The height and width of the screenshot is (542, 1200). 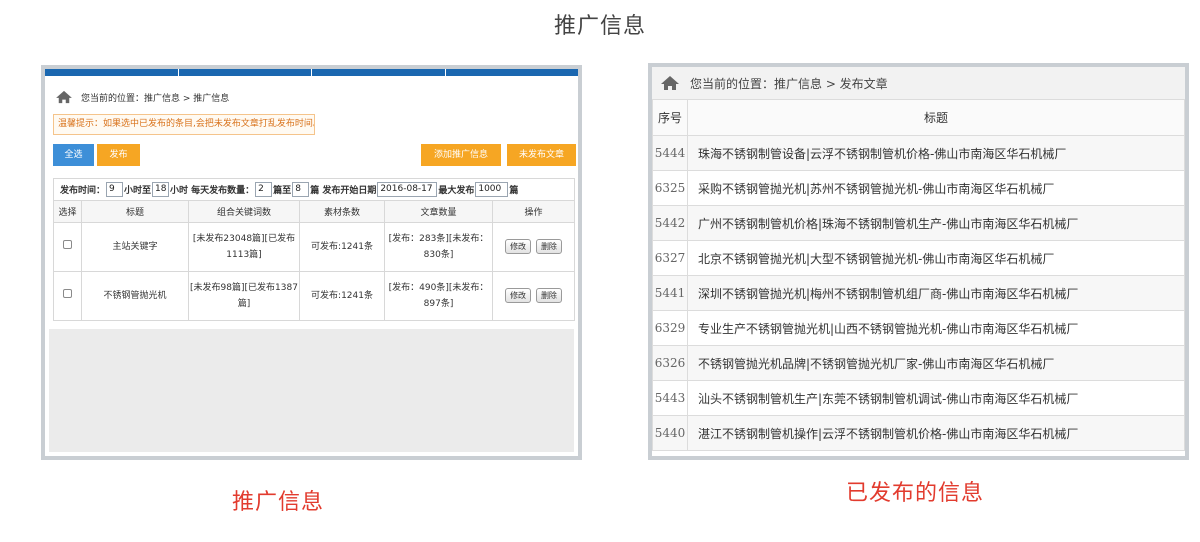 What do you see at coordinates (533, 211) in the screenshot?
I see `col-actions: 操作` at bounding box center [533, 211].